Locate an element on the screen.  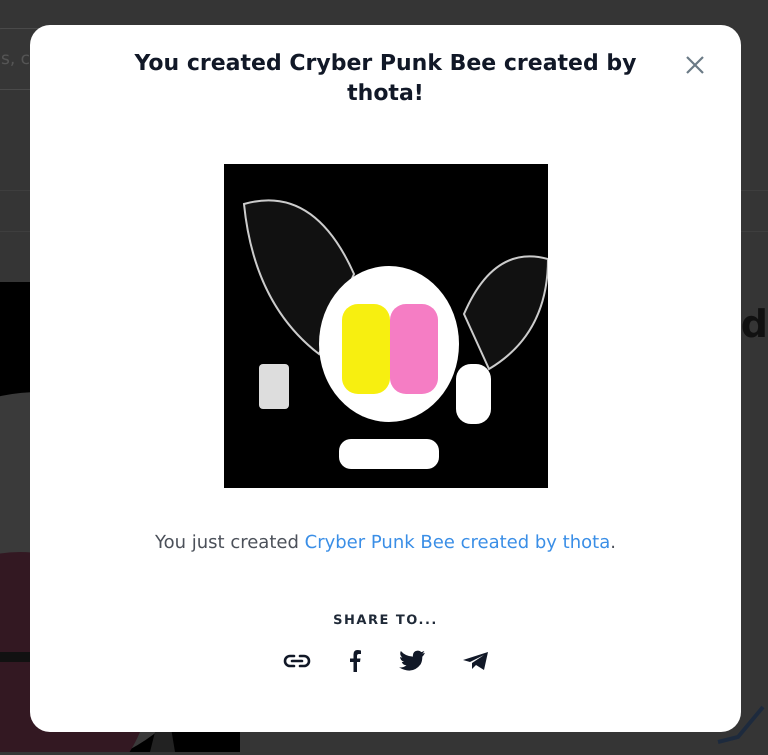
link-icon is located at coordinates (296, 661).